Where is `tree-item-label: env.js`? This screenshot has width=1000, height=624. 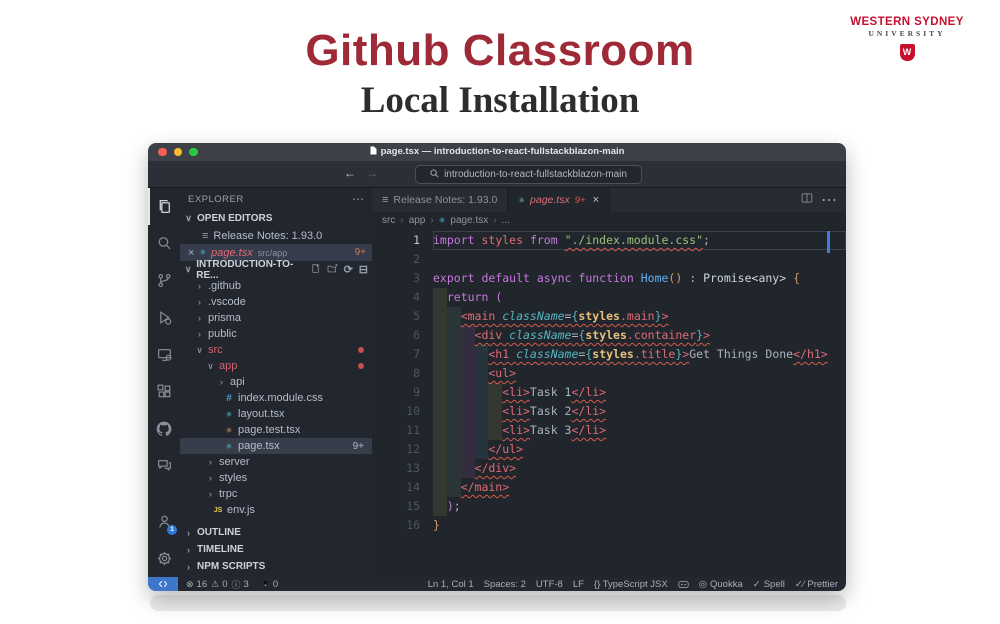
tree-item-label: env.js is located at coordinates (241, 510).